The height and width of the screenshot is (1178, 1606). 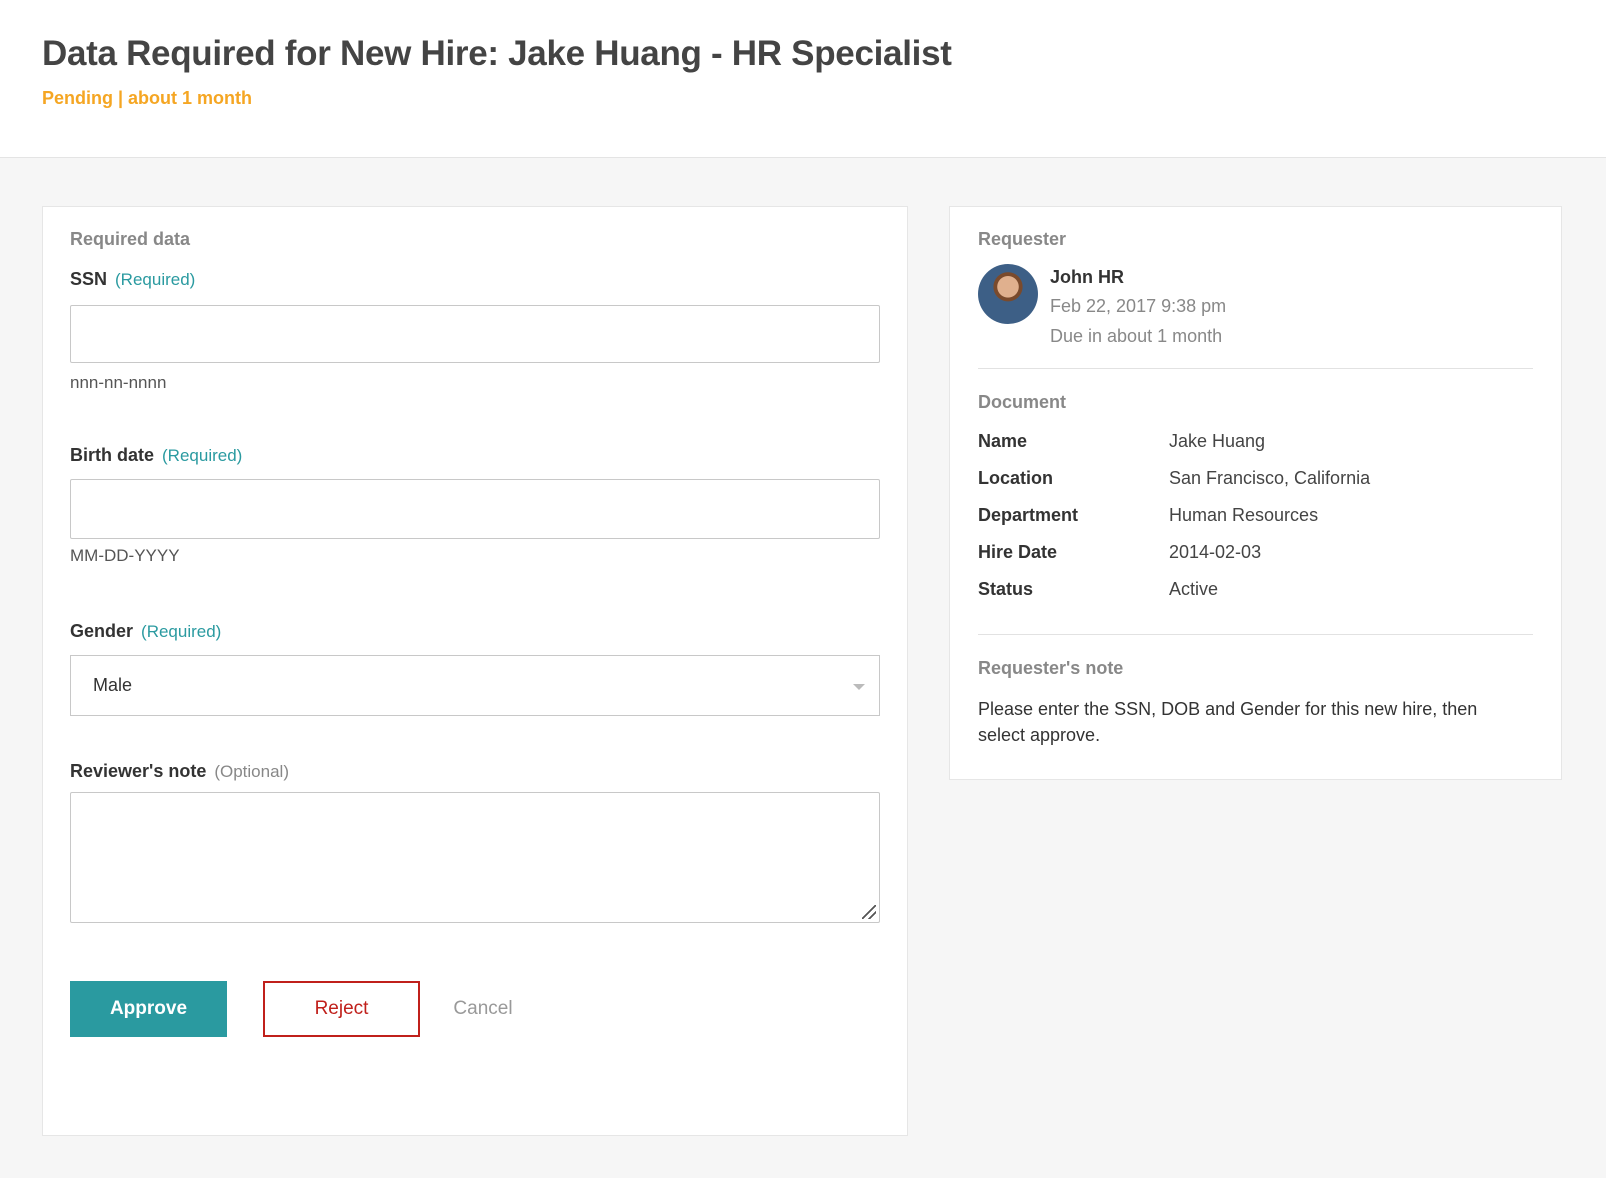 I want to click on reviewer-note-label: Reviewer's note, so click(x=138, y=771).